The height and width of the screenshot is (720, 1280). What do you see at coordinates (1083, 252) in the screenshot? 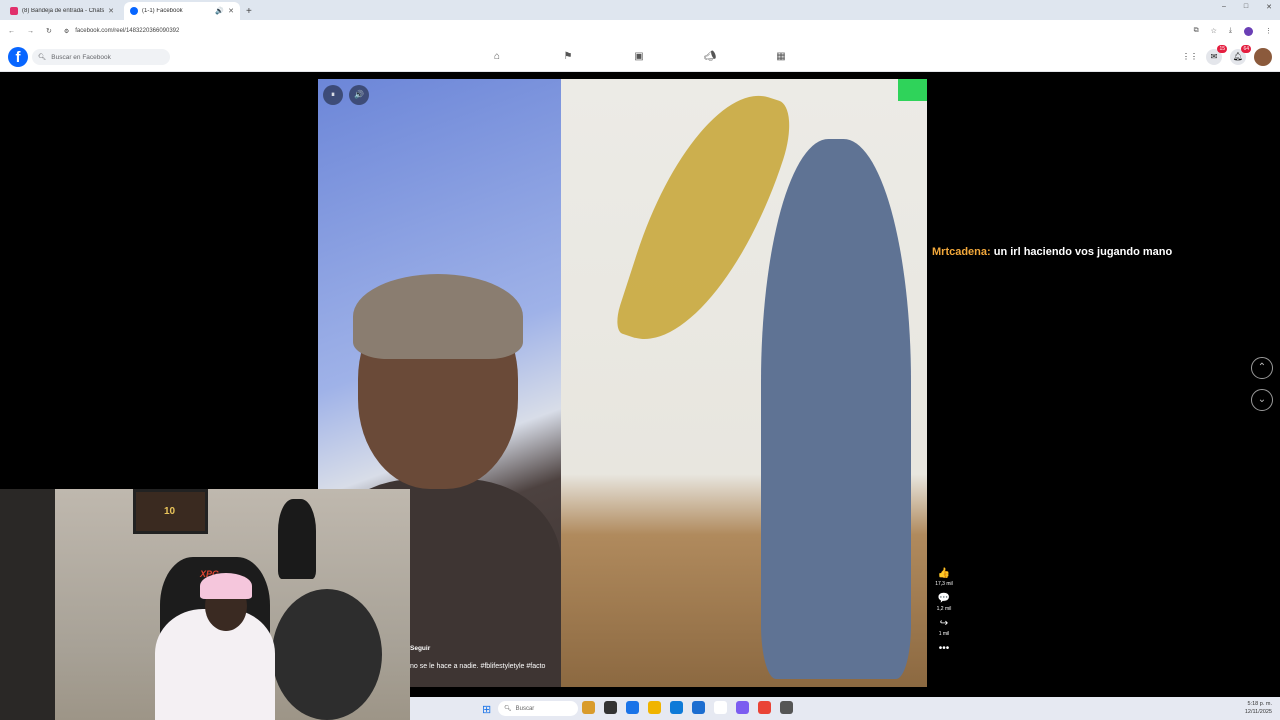
I see `chat-text: un irl haciendo vos jugando mano` at bounding box center [1083, 252].